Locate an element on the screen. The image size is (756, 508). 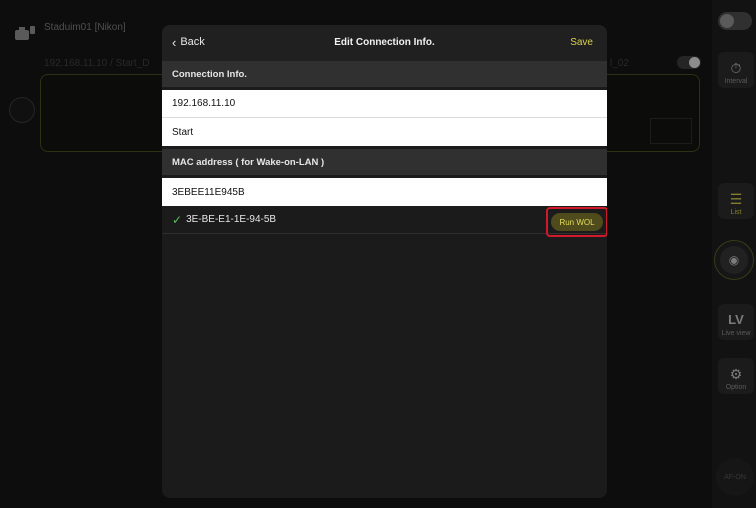
modal-navbar: ‹ Back Edit Connection Info. Save is located at coordinates (384, 43).